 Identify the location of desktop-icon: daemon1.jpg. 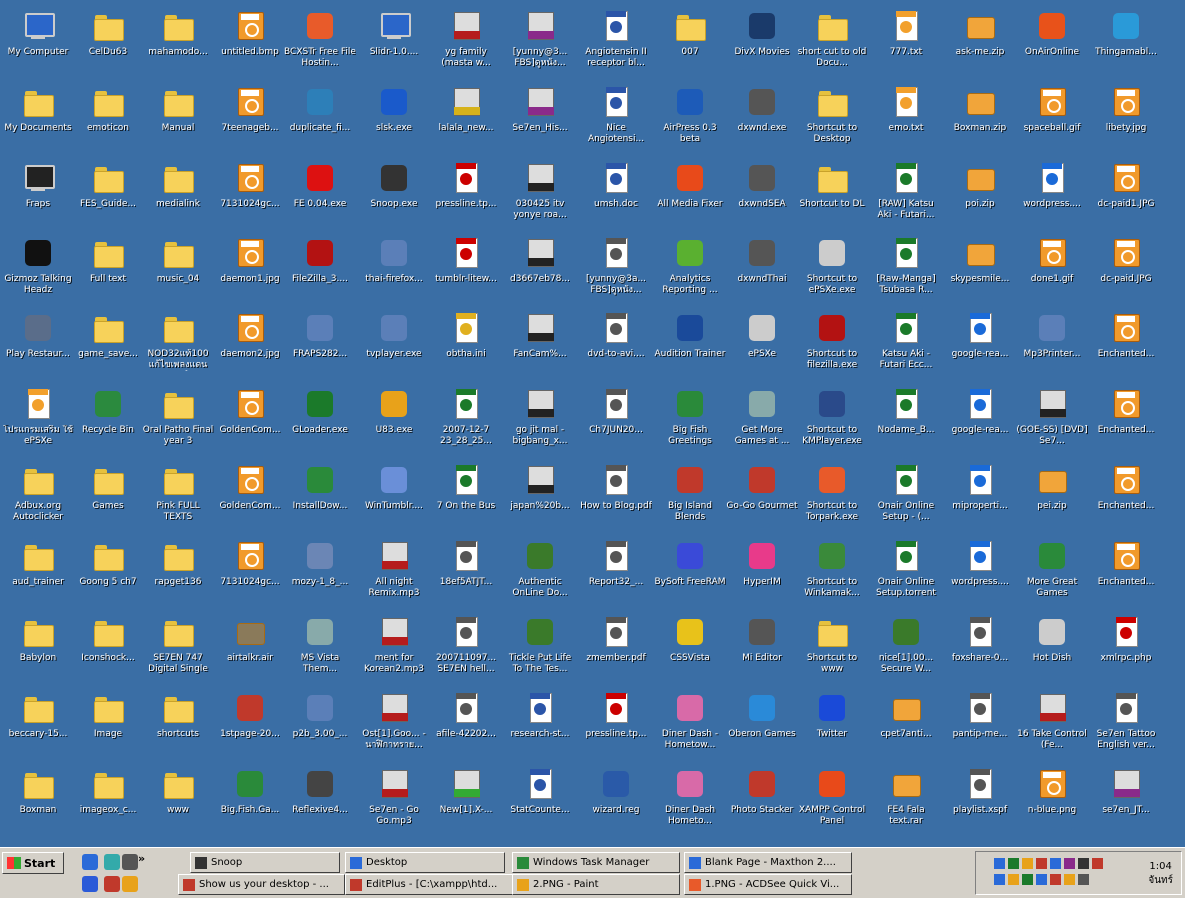
(250, 275).